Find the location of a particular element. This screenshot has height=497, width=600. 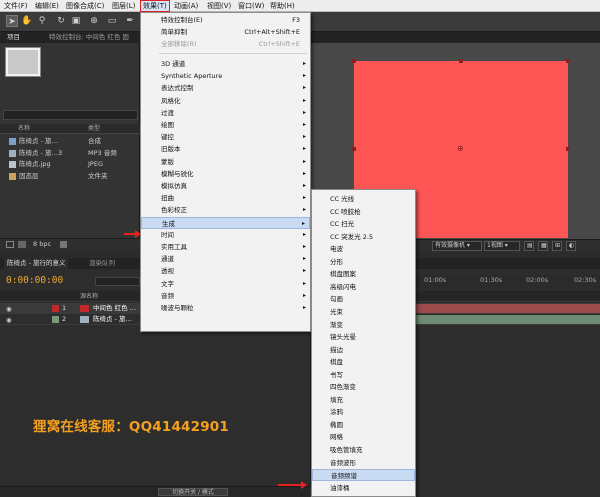

tab-render-queue: 渲染队列 is located at coordinates (102, 263).